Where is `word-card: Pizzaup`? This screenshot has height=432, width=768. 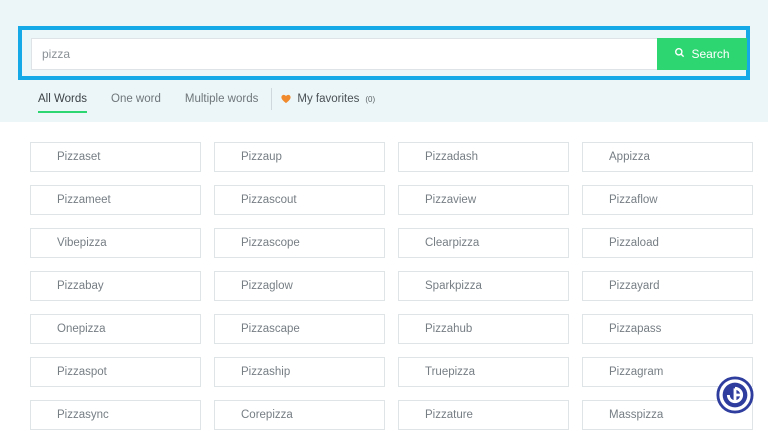 word-card: Pizzaup is located at coordinates (299, 157).